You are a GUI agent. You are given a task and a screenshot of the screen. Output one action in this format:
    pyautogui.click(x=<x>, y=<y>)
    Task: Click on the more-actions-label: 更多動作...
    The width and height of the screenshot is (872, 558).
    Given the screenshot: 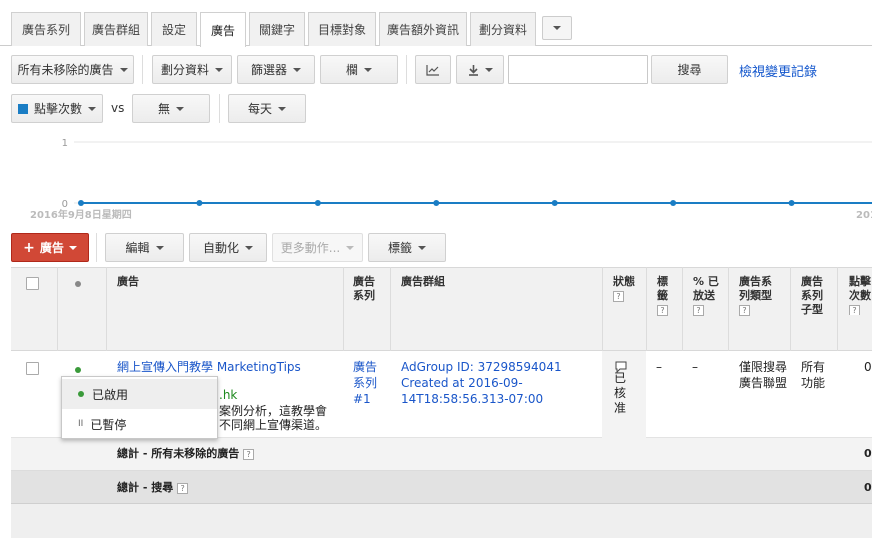 What is the action you would take?
    pyautogui.click(x=310, y=248)
    